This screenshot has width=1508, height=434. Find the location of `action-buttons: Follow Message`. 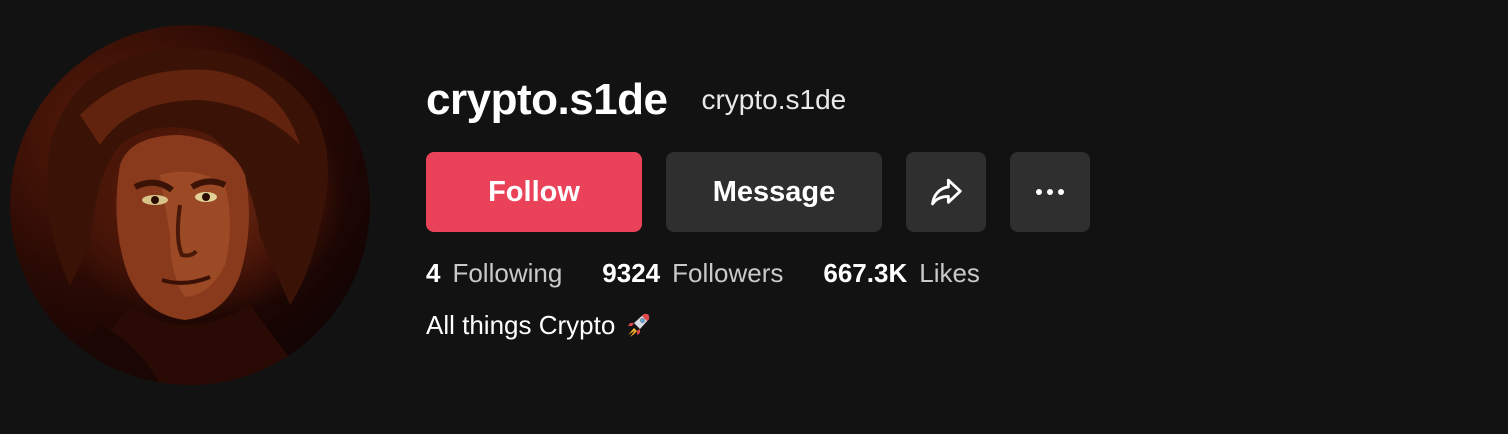

action-buttons: Follow Message is located at coordinates (758, 192).